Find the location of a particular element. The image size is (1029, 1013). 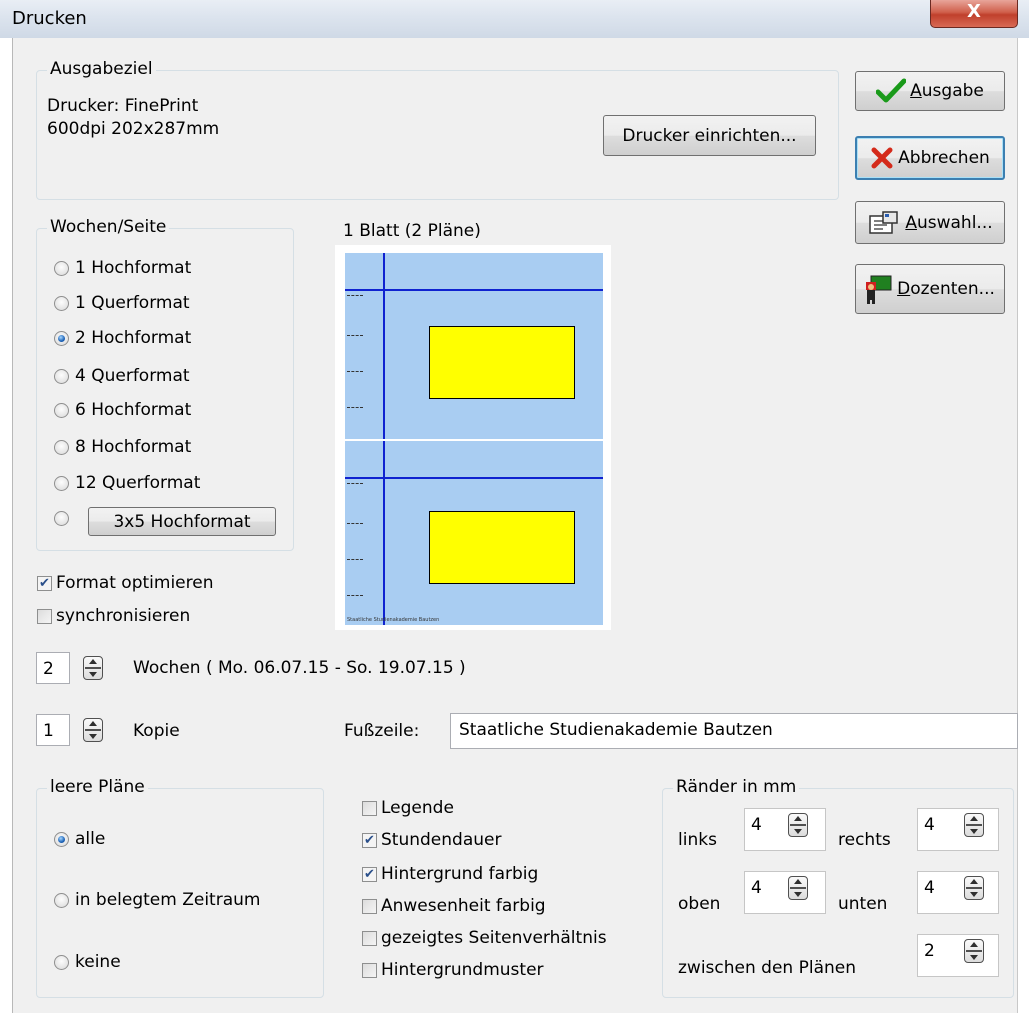

margin-bottom-input: 4 is located at coordinates (958, 892).